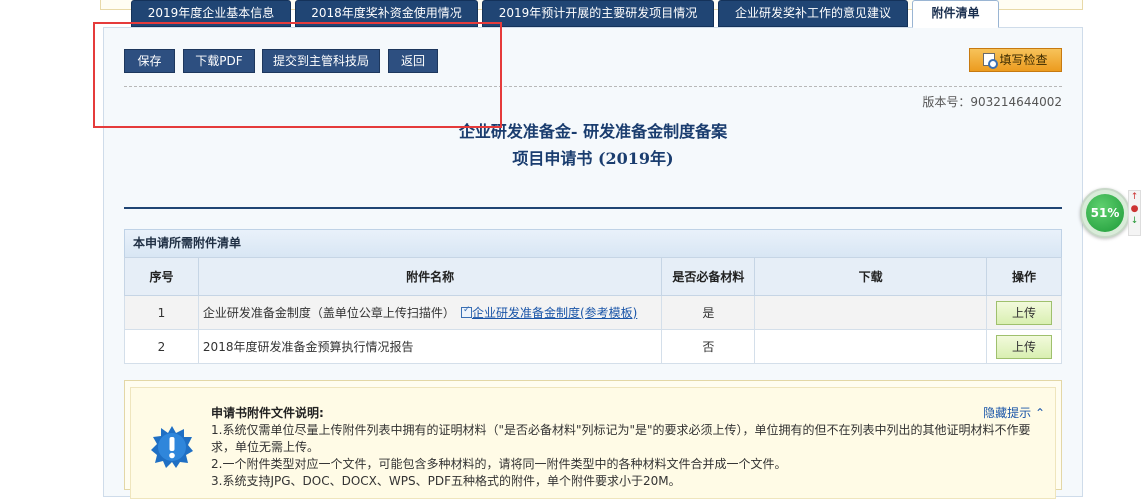 The image size is (1141, 499). Describe the element at coordinates (1134, 197) in the screenshot. I see `arrow-up-icon: ↑` at that location.